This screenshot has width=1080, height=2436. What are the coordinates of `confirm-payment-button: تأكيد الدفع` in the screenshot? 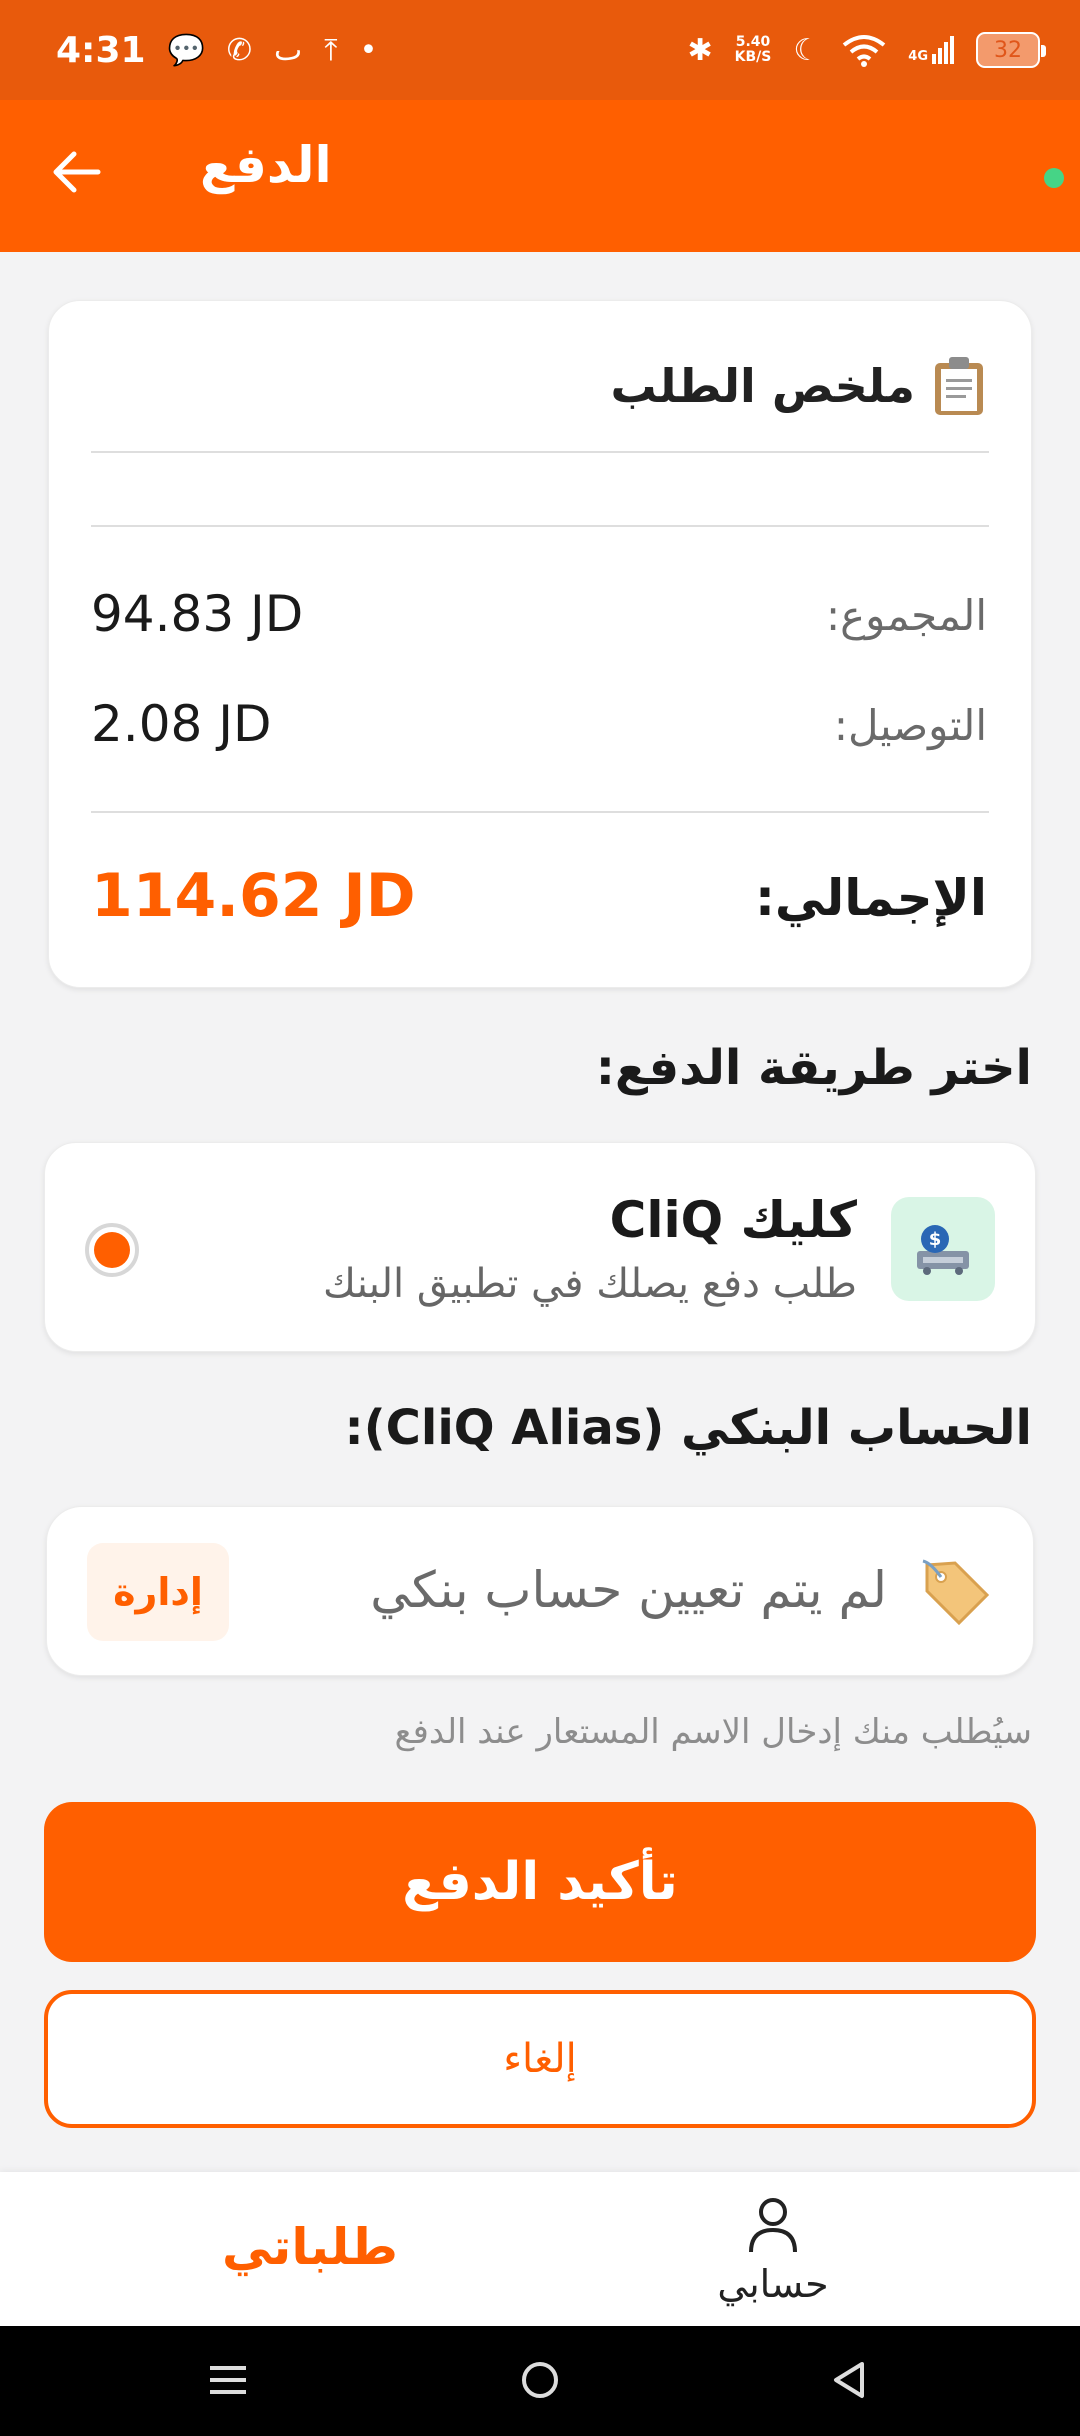 It's located at (540, 1882).